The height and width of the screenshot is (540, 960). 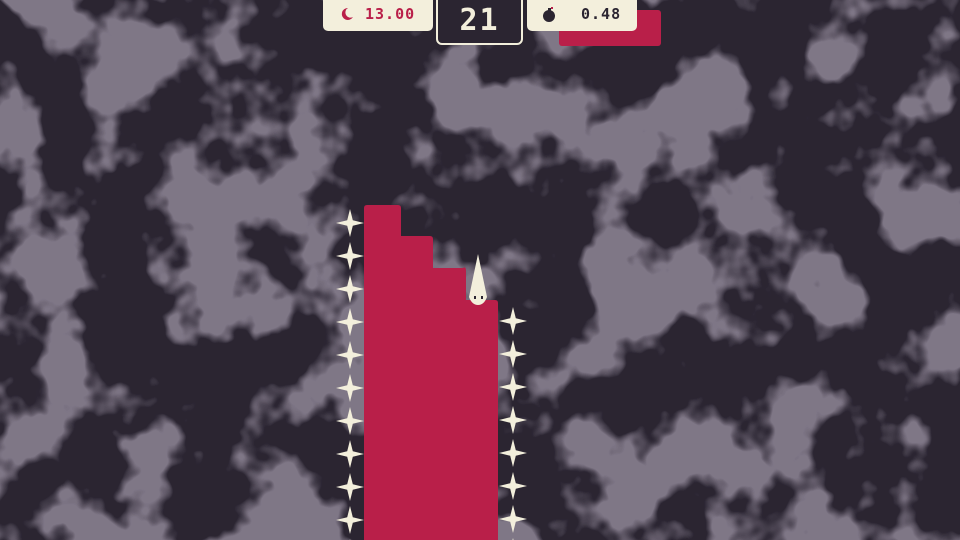 What do you see at coordinates (601, 14) in the screenshot?
I see `bomb-value: 0.48` at bounding box center [601, 14].